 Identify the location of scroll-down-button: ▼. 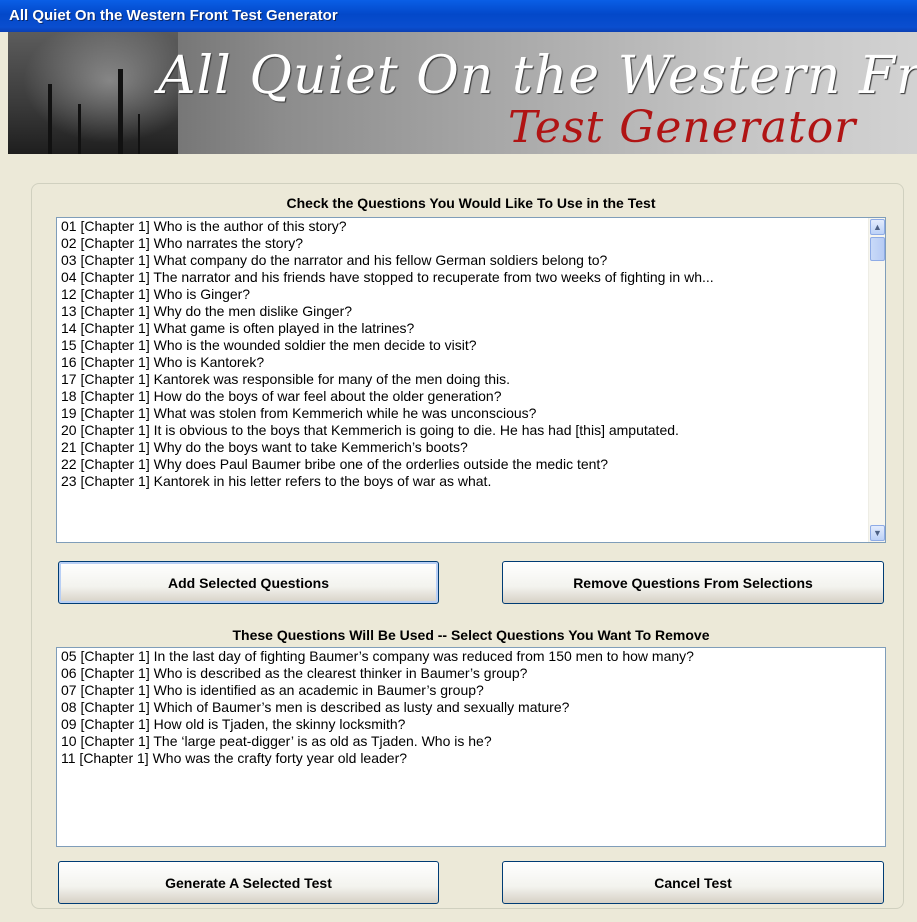
(877, 533).